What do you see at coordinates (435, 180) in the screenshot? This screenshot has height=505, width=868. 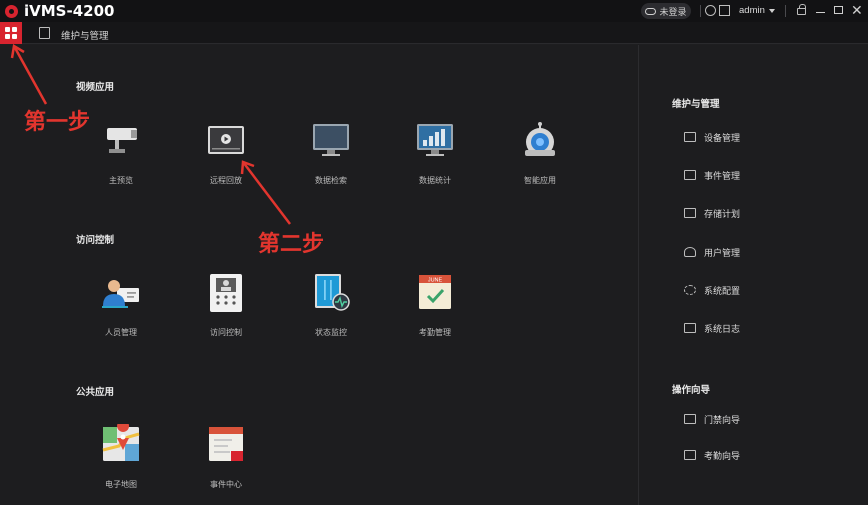 I see `tile-label: 数据统计` at bounding box center [435, 180].